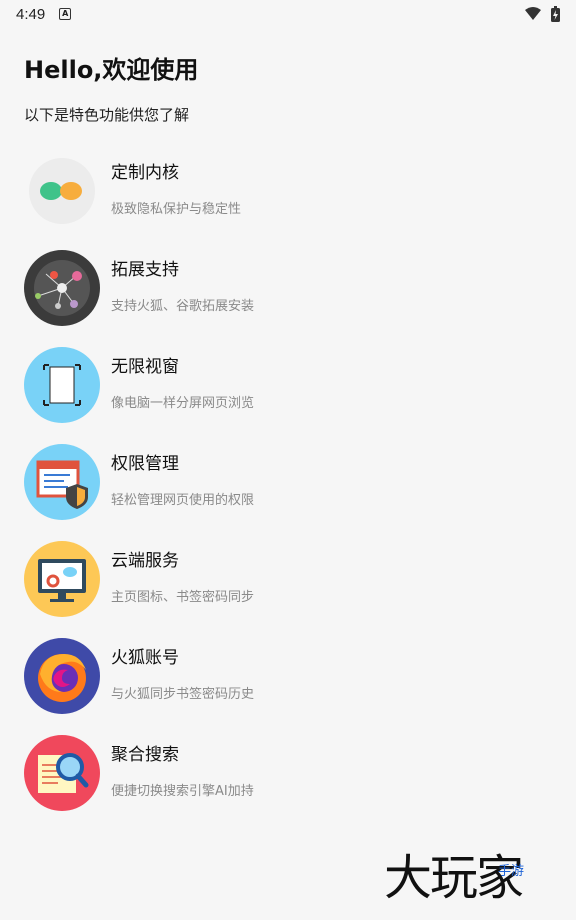  Describe the element at coordinates (145, 755) in the screenshot. I see `feature-title: 聚合搜索` at that location.